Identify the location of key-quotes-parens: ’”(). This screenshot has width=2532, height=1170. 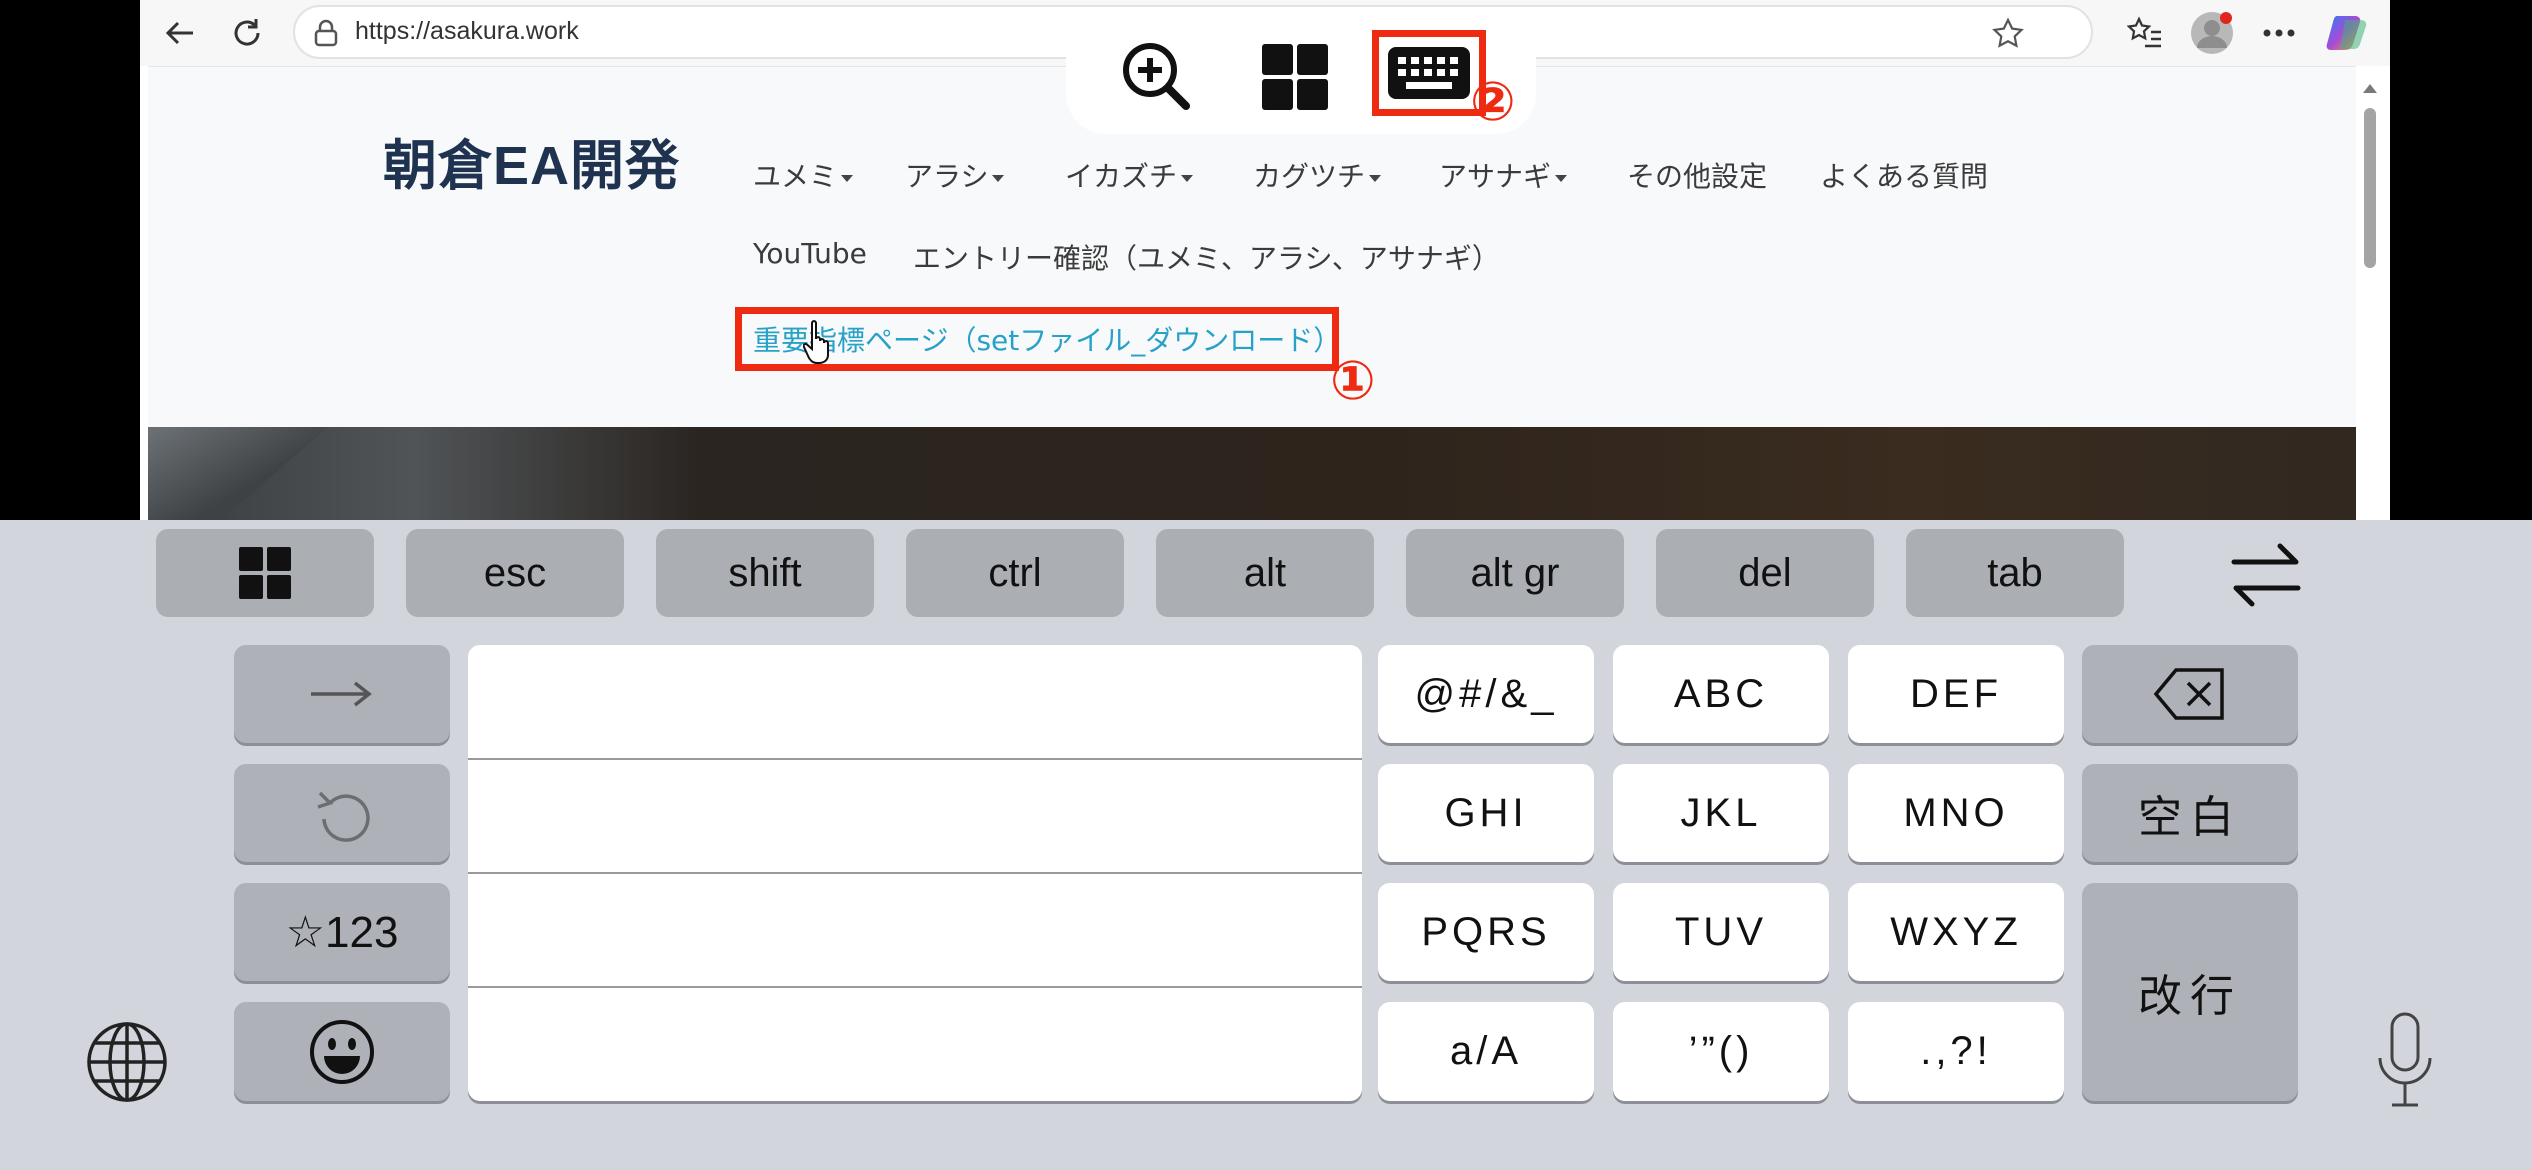
(1721, 1051).